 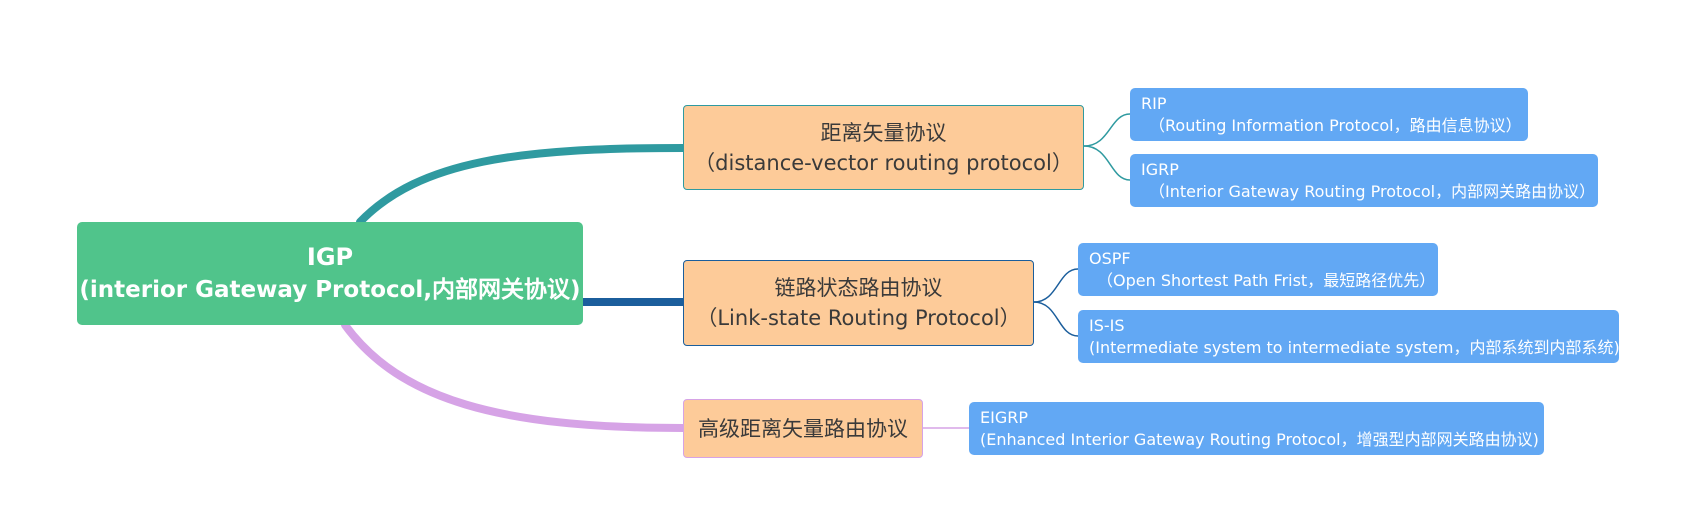 I want to click on leaf-desc: （Routing Information Protocol，路由信息协议）, so click(x=1335, y=125).